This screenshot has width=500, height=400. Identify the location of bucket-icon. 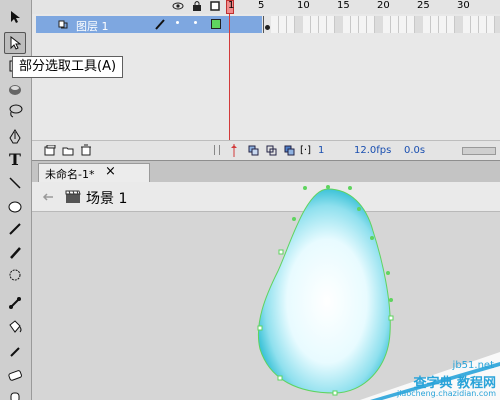
(15, 326).